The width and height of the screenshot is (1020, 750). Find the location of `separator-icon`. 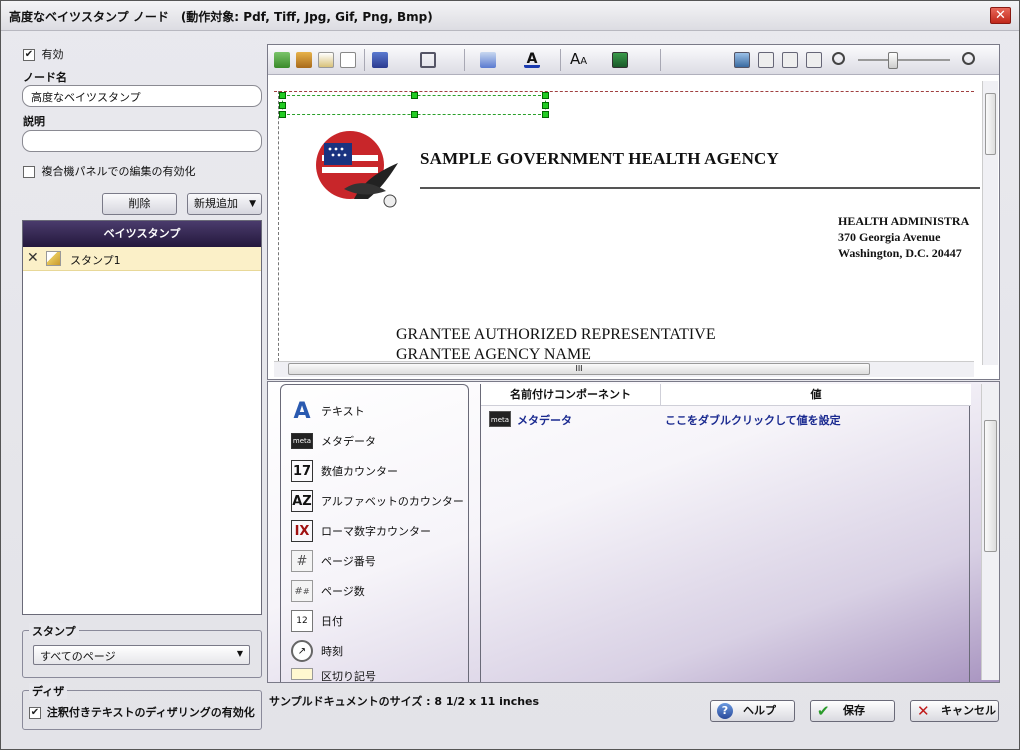

separator-icon is located at coordinates (302, 674).